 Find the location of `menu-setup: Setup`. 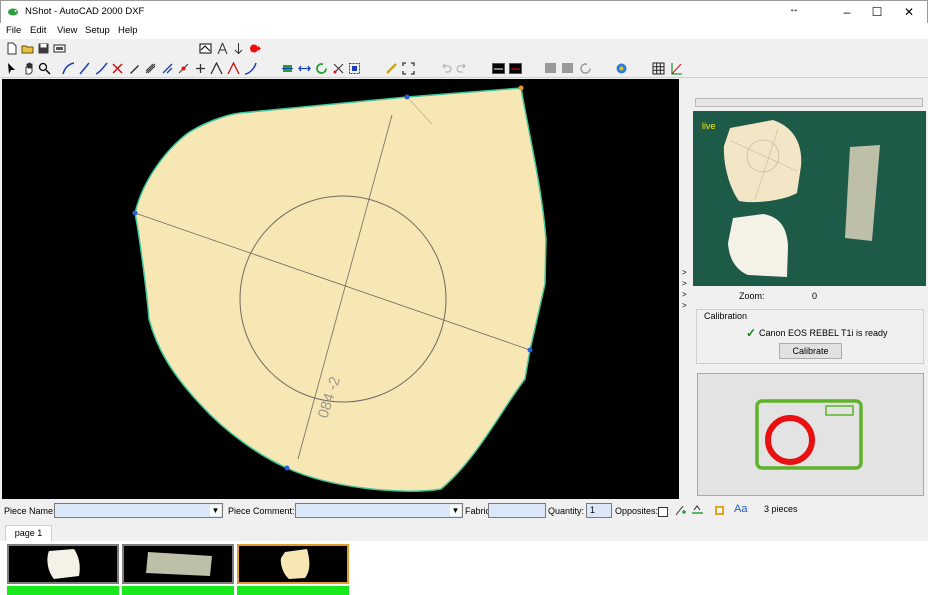

menu-setup: Setup is located at coordinates (97, 30).